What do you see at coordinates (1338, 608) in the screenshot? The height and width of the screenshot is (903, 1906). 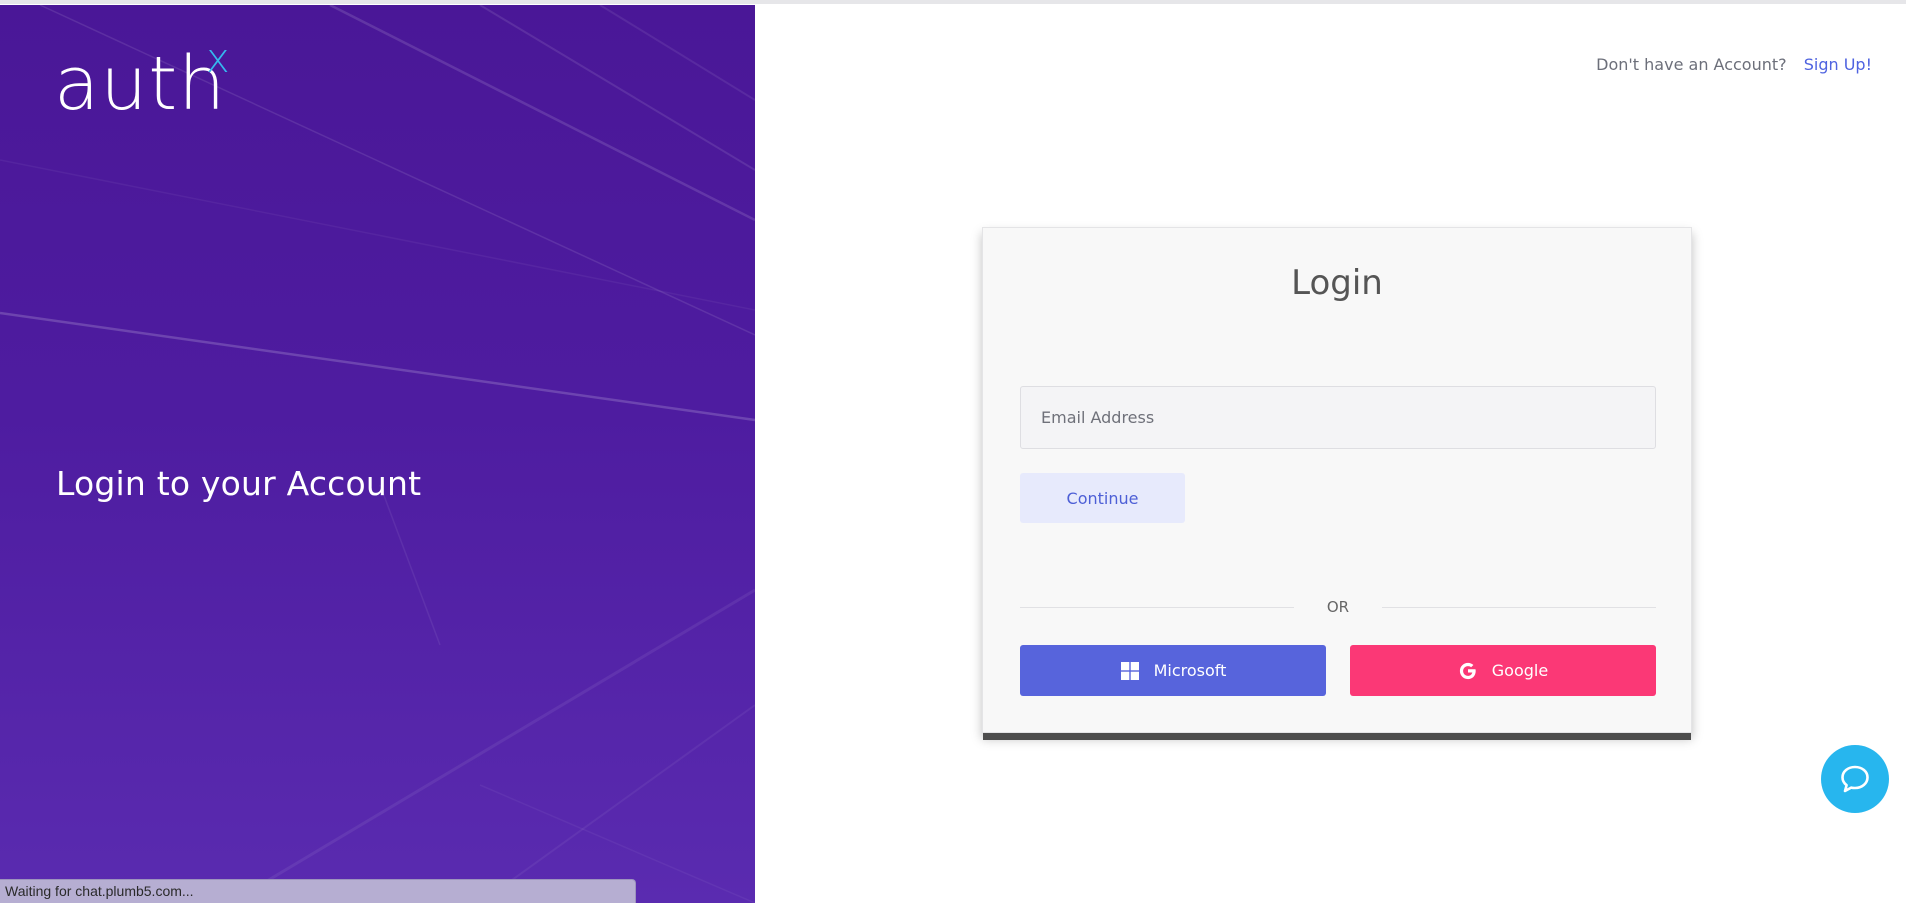 I see `or-divider: OR` at bounding box center [1338, 608].